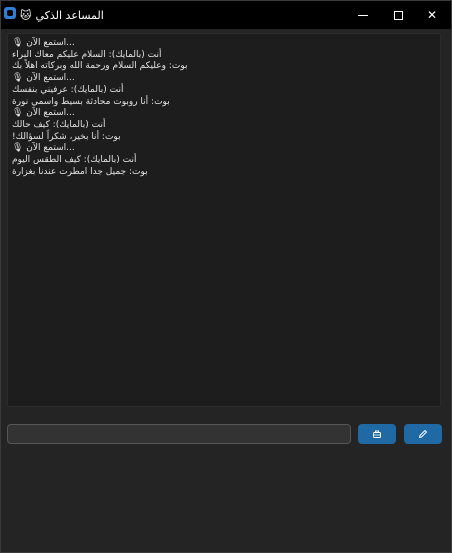  I want to click on close-icon: ✕, so click(432, 15).